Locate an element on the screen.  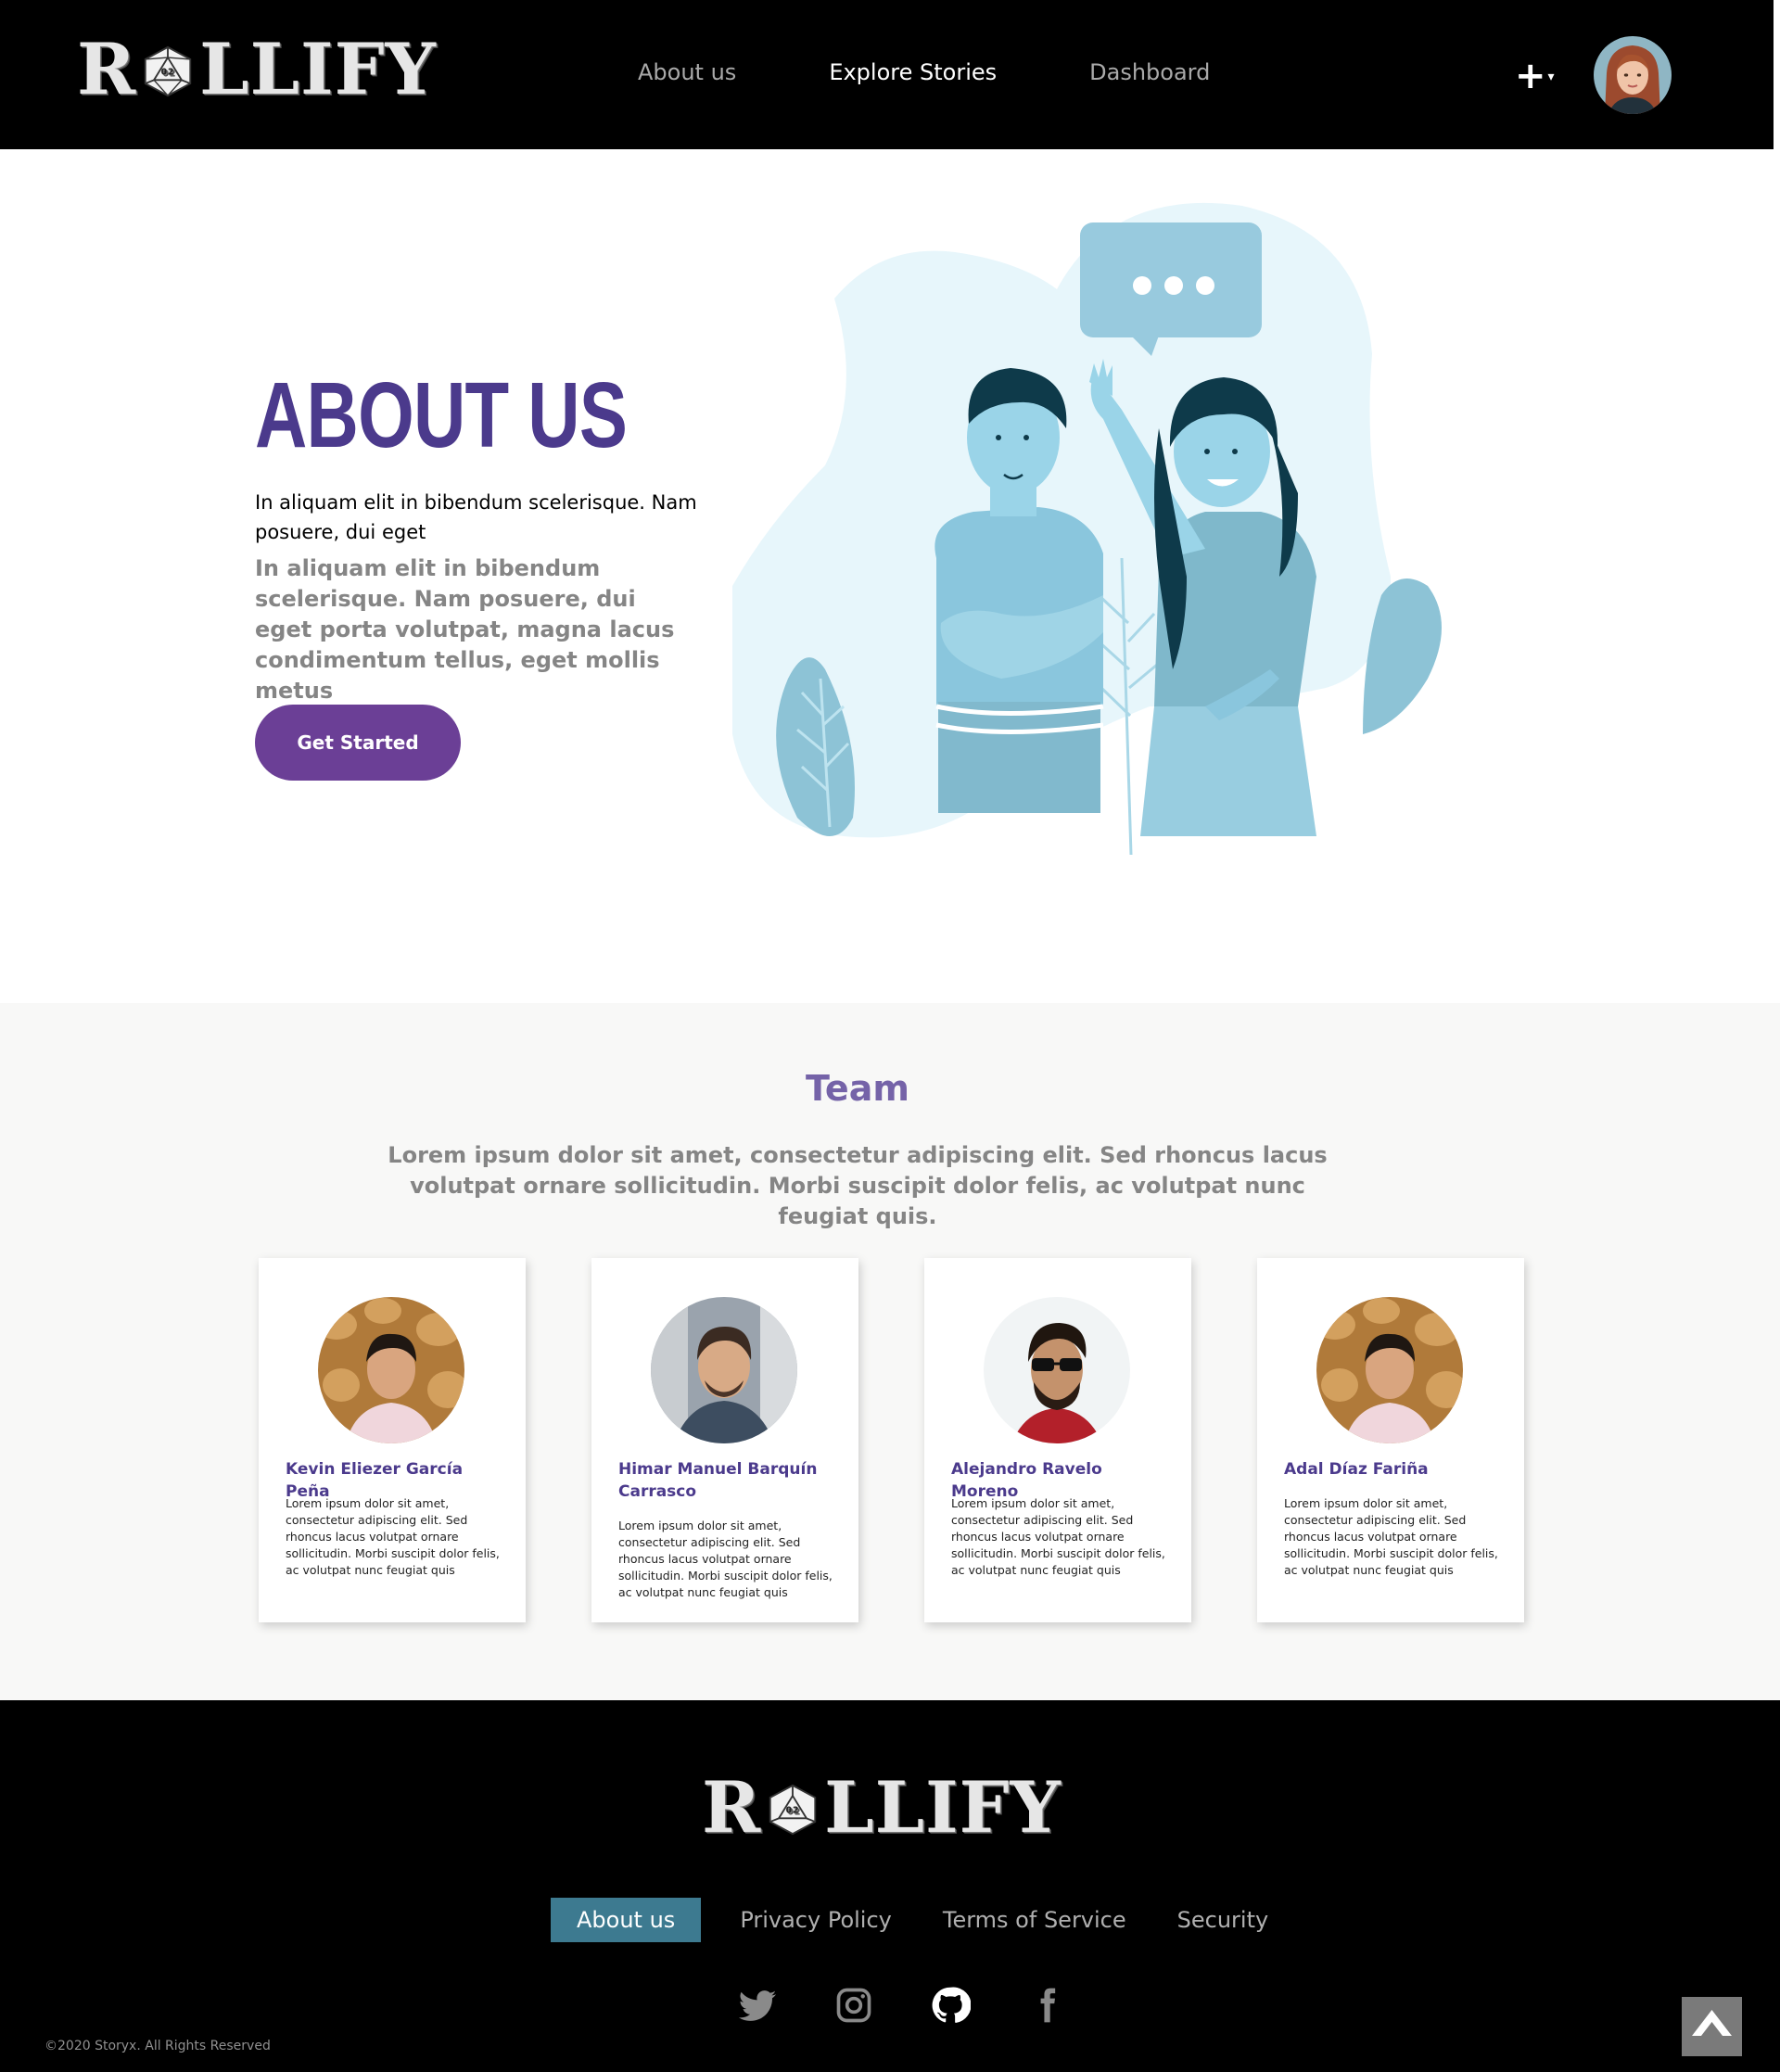
footer-logo-text: R 02 LLIFY is located at coordinates (882, 1808).